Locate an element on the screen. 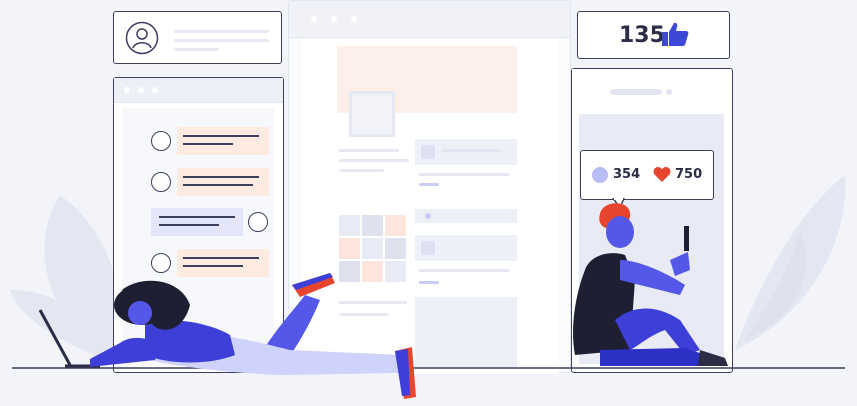 The height and width of the screenshot is (406, 857). girl-with-laptop-illustration is located at coordinates (227, 336).